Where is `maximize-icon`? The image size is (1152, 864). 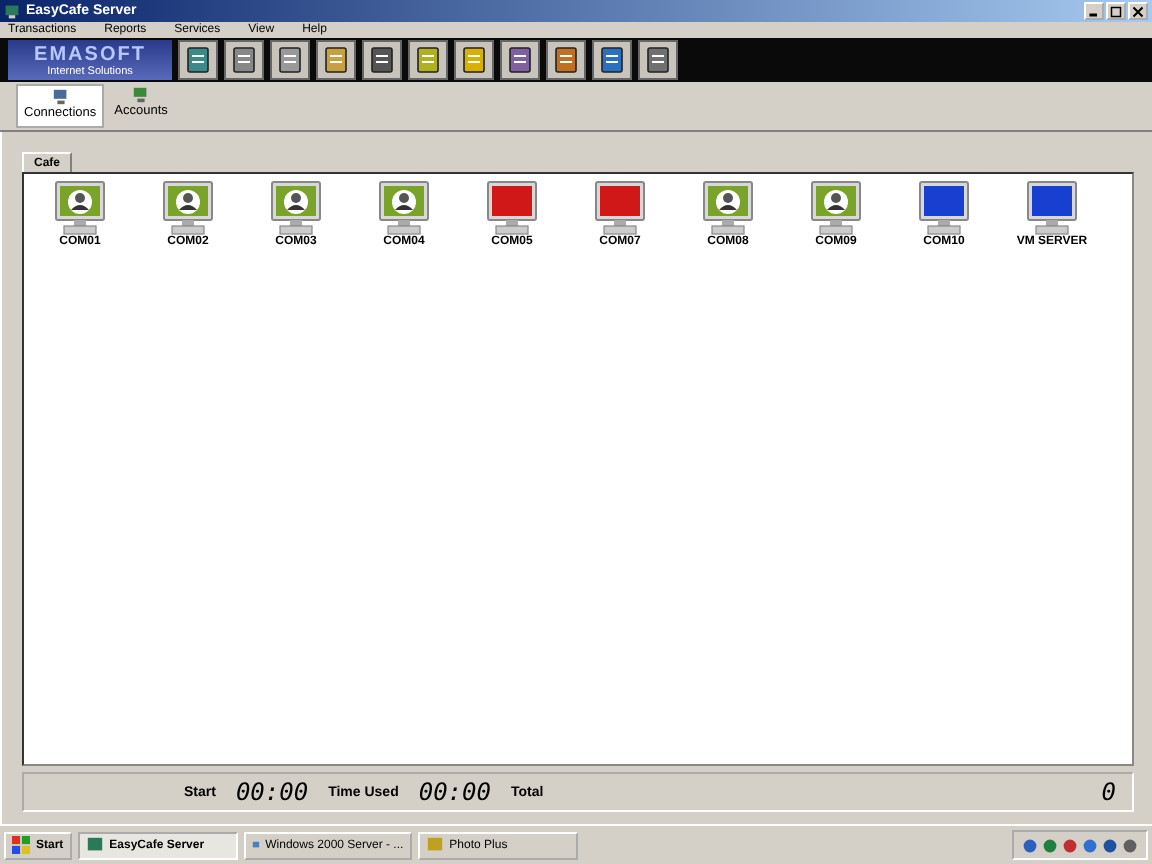
maximize-icon is located at coordinates (1116, 11).